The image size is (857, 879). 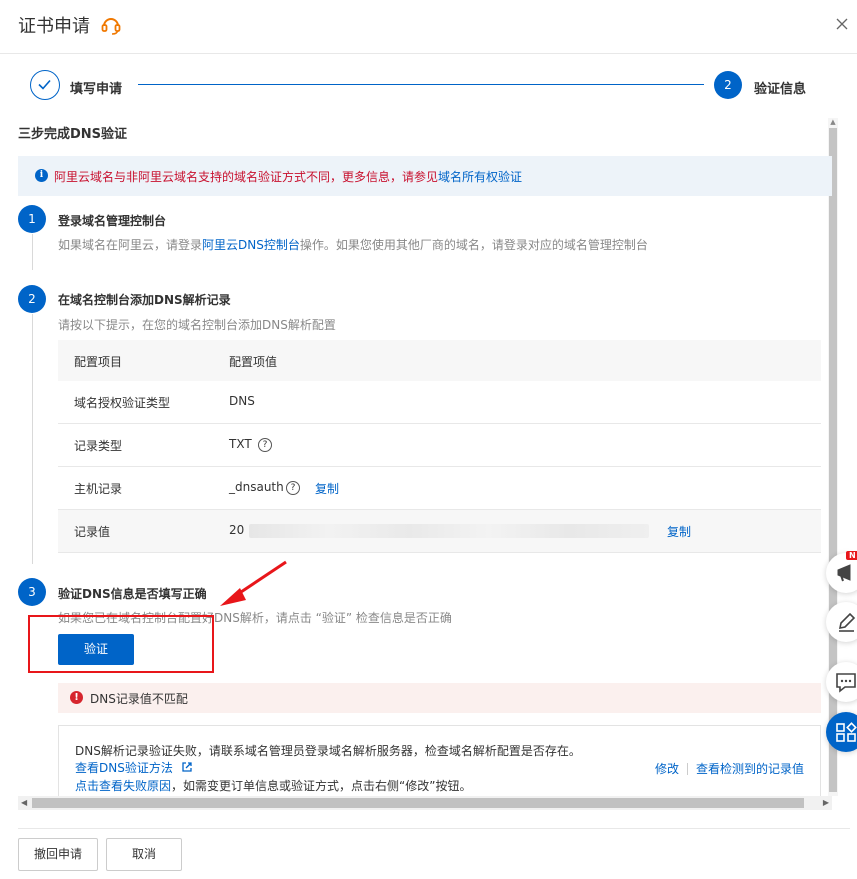 I want to click on news-float-button: N, so click(x=841, y=572).